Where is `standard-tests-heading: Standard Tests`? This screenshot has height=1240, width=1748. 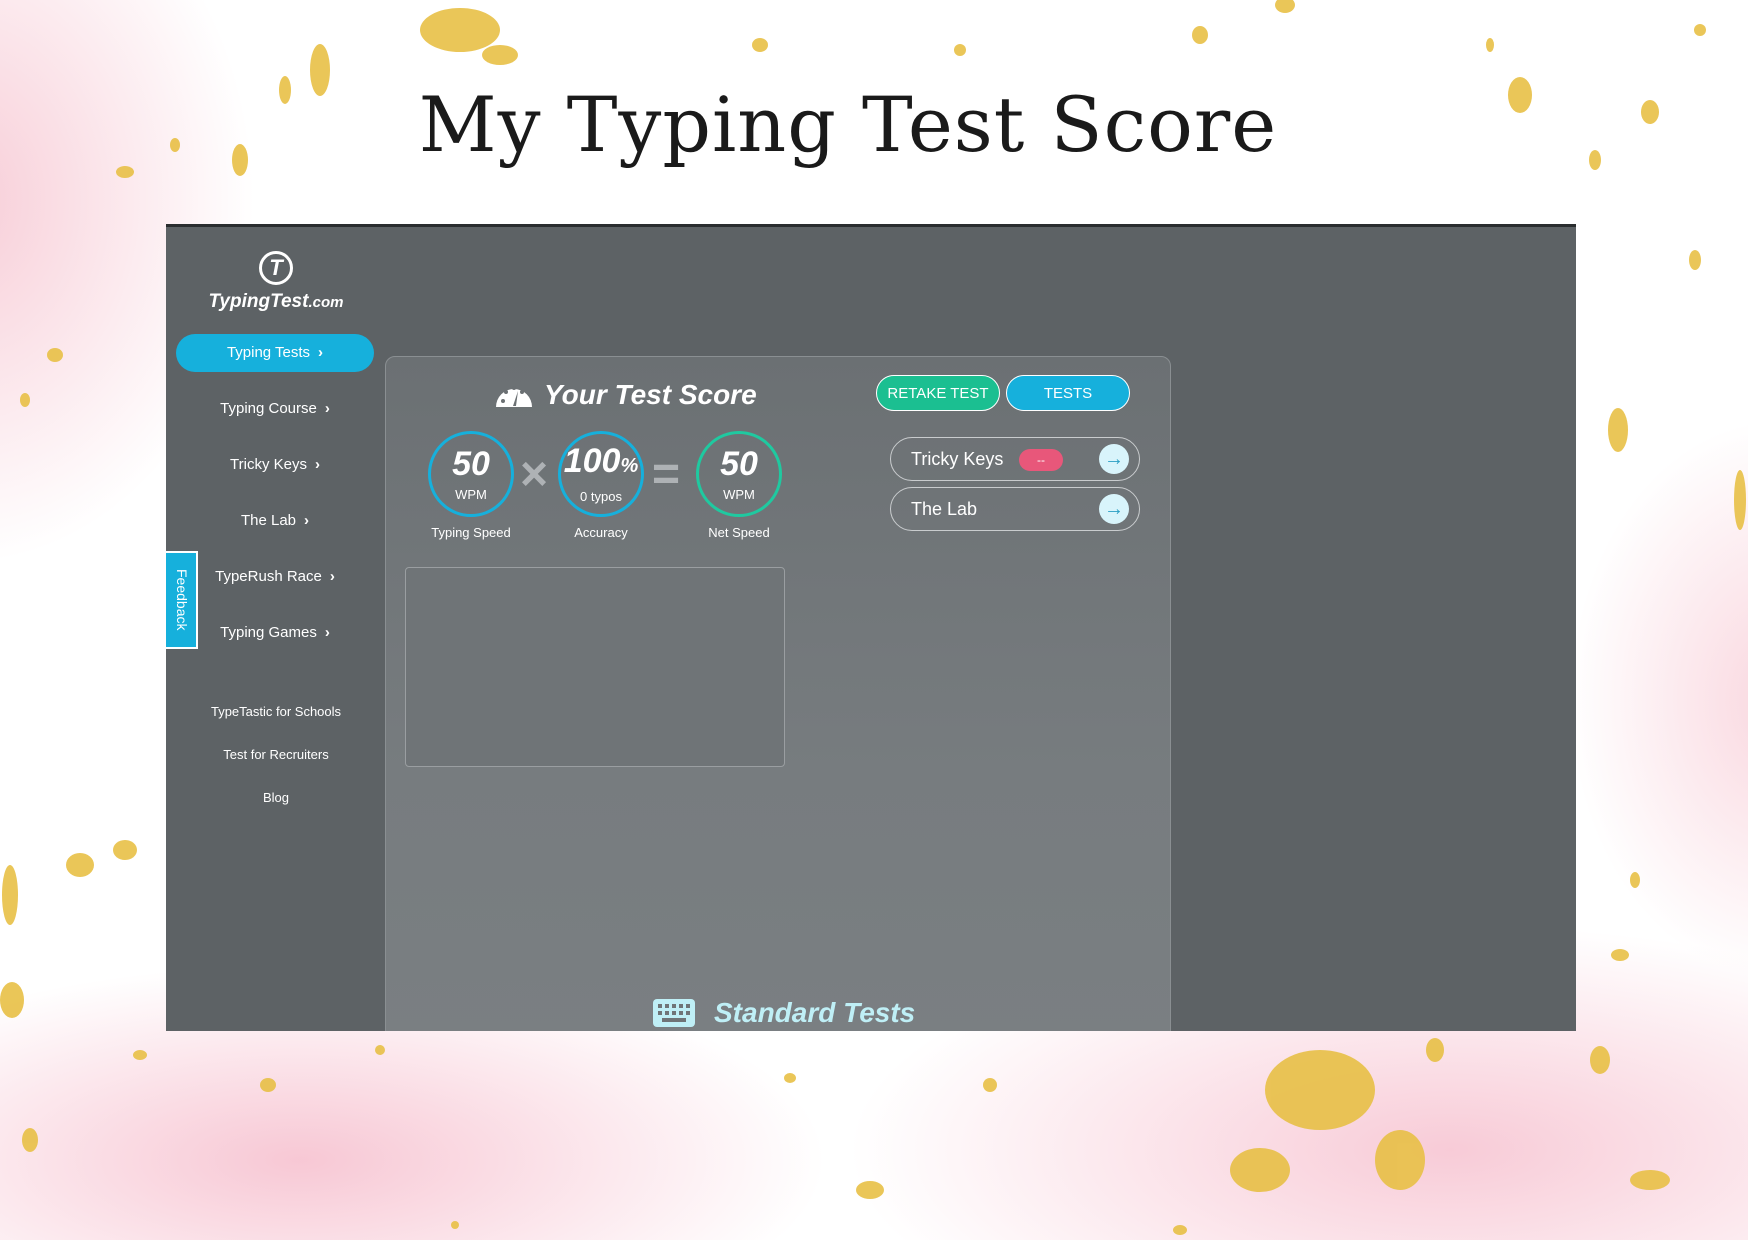
standard-tests-heading: Standard Tests is located at coordinates (783, 1013).